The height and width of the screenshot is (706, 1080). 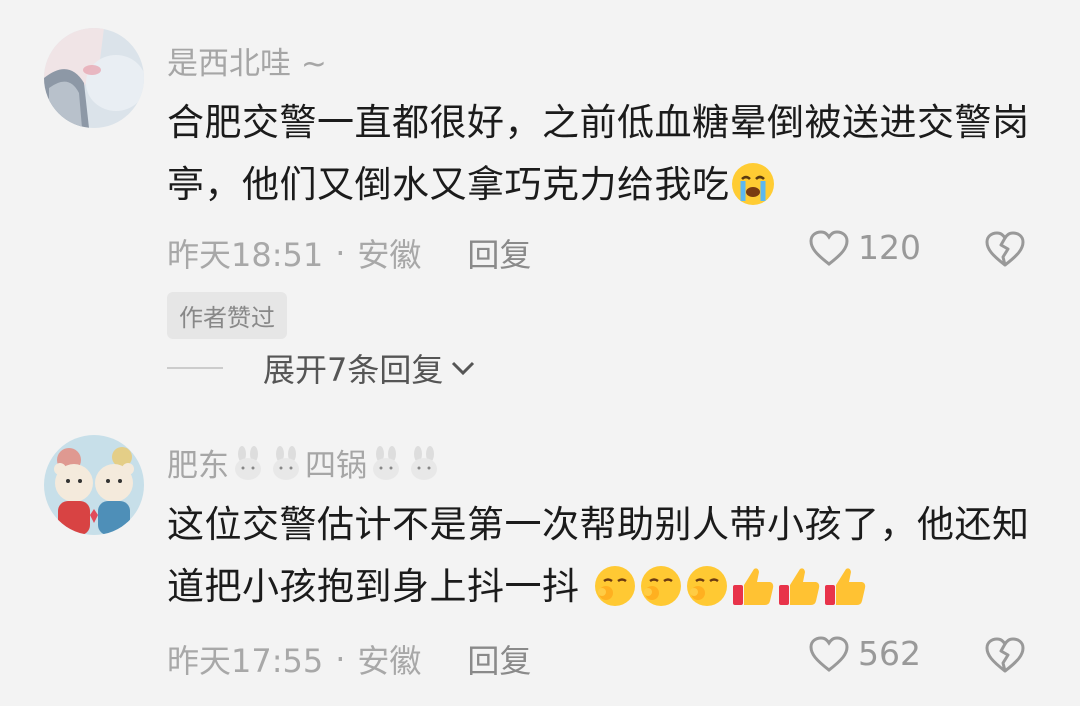 What do you see at coordinates (322, 368) in the screenshot?
I see `expand-replies-button: 展开7条回复` at bounding box center [322, 368].